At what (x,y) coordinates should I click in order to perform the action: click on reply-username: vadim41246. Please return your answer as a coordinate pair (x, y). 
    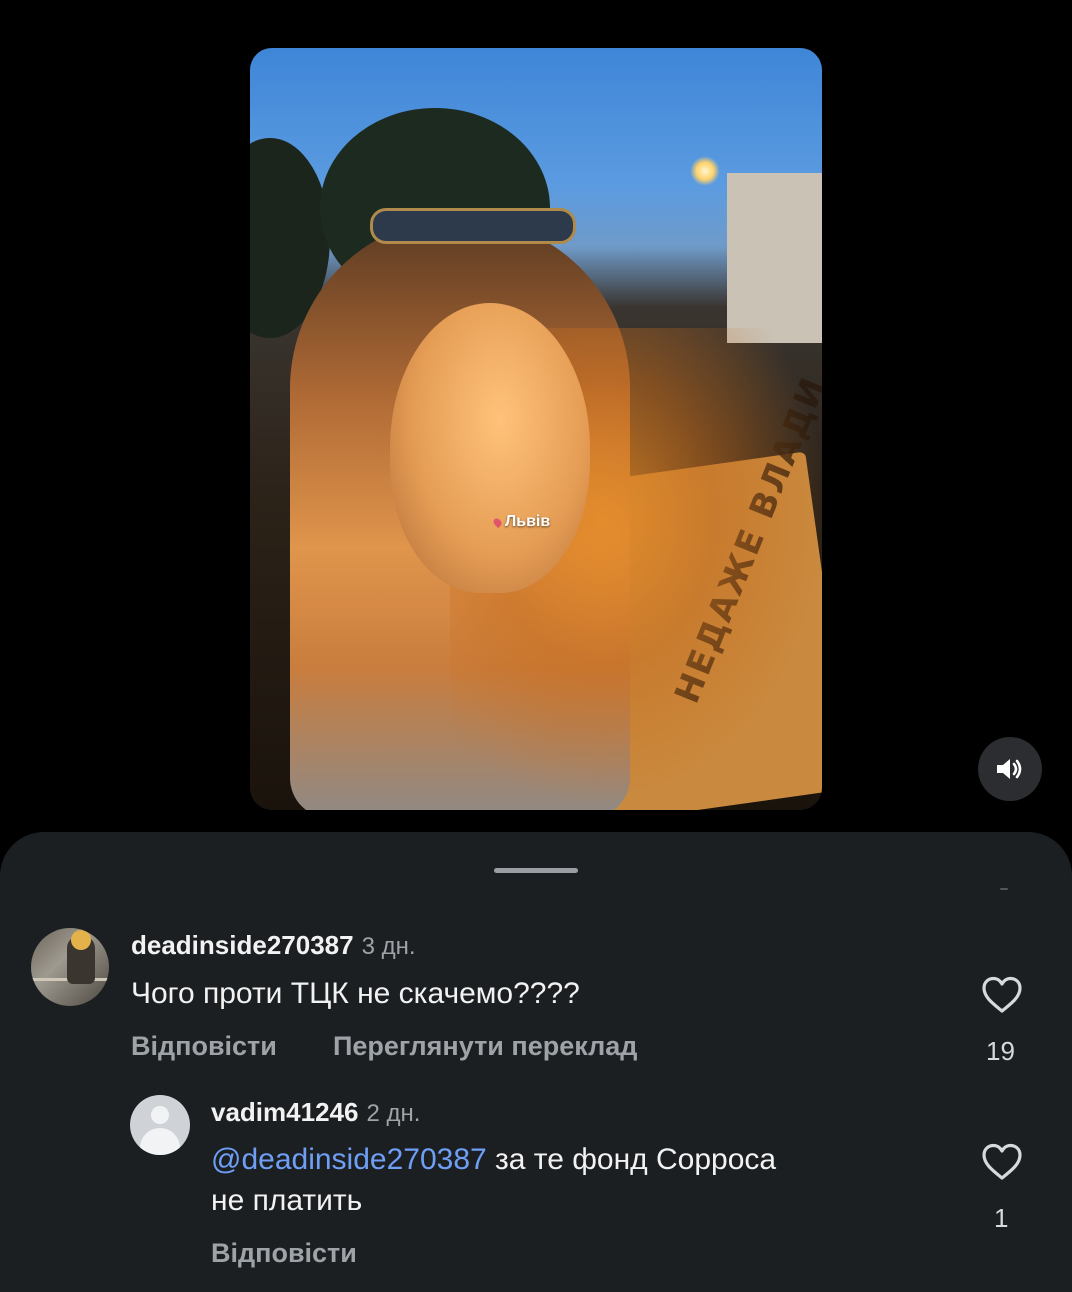
    Looking at the image, I should click on (284, 1112).